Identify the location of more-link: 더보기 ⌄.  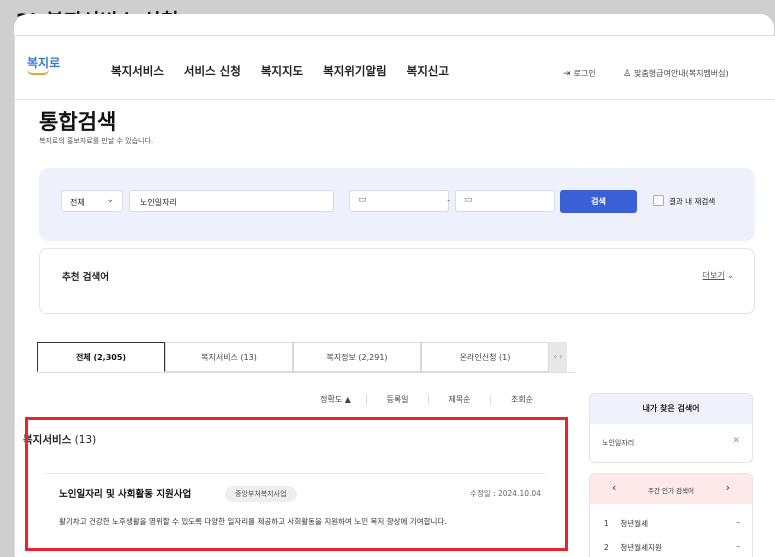
(718, 275).